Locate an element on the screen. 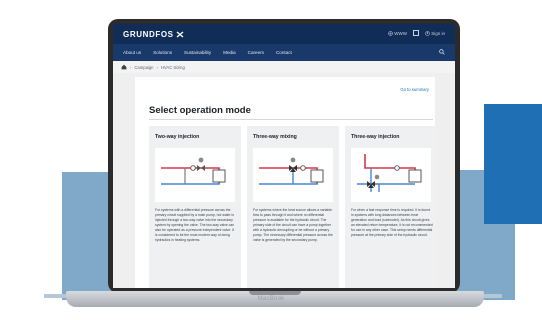 The image size is (542, 320). sign-in-label: Sign in is located at coordinates (438, 33).